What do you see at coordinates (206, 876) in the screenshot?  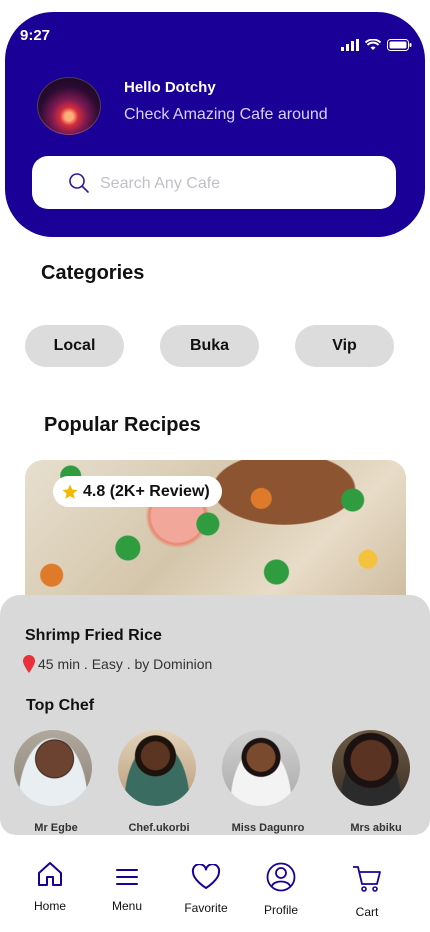 I see `heart-icon` at bounding box center [206, 876].